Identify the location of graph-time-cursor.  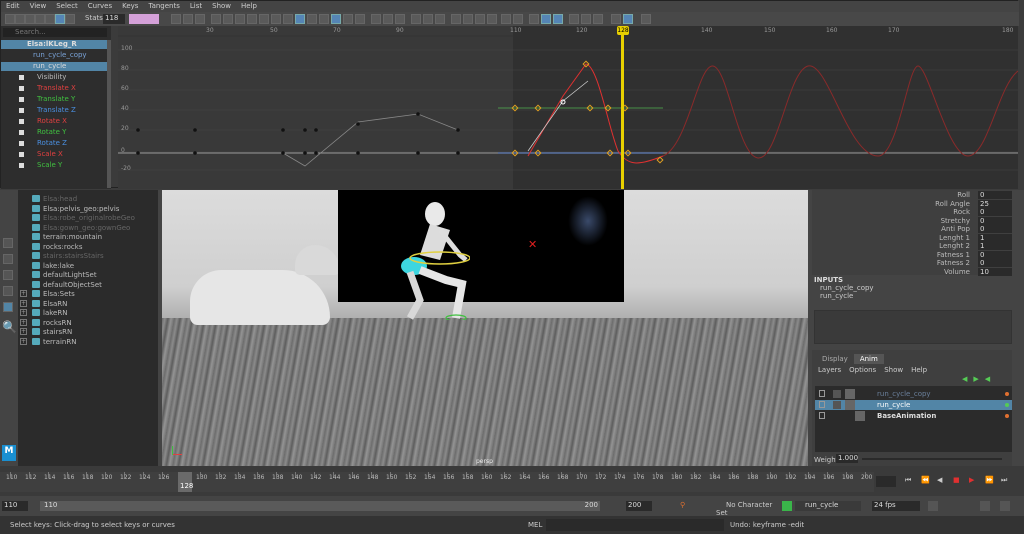
(622, 107).